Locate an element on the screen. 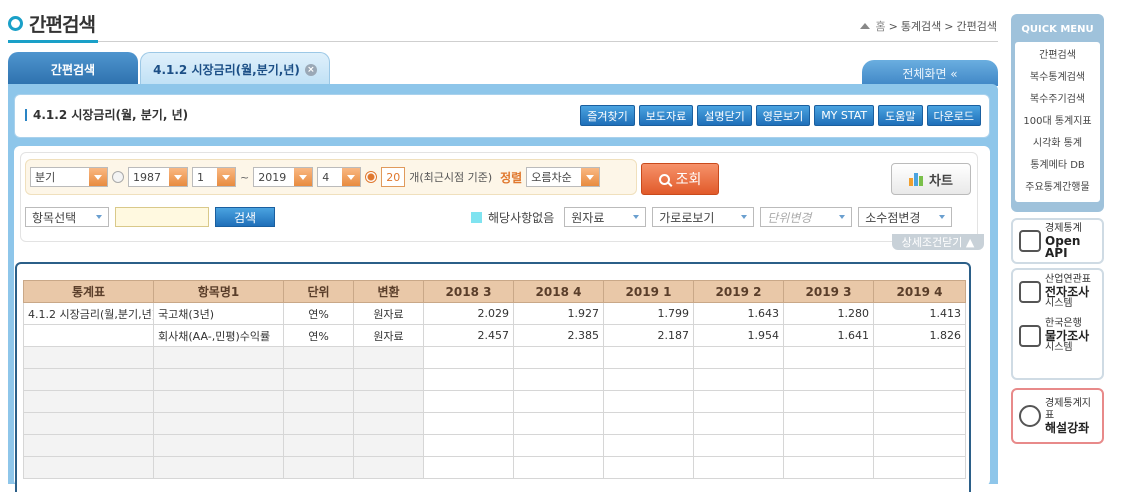 The width and height of the screenshot is (1126, 492). quick-menu-item: 통계메타 DB is located at coordinates (1057, 166).